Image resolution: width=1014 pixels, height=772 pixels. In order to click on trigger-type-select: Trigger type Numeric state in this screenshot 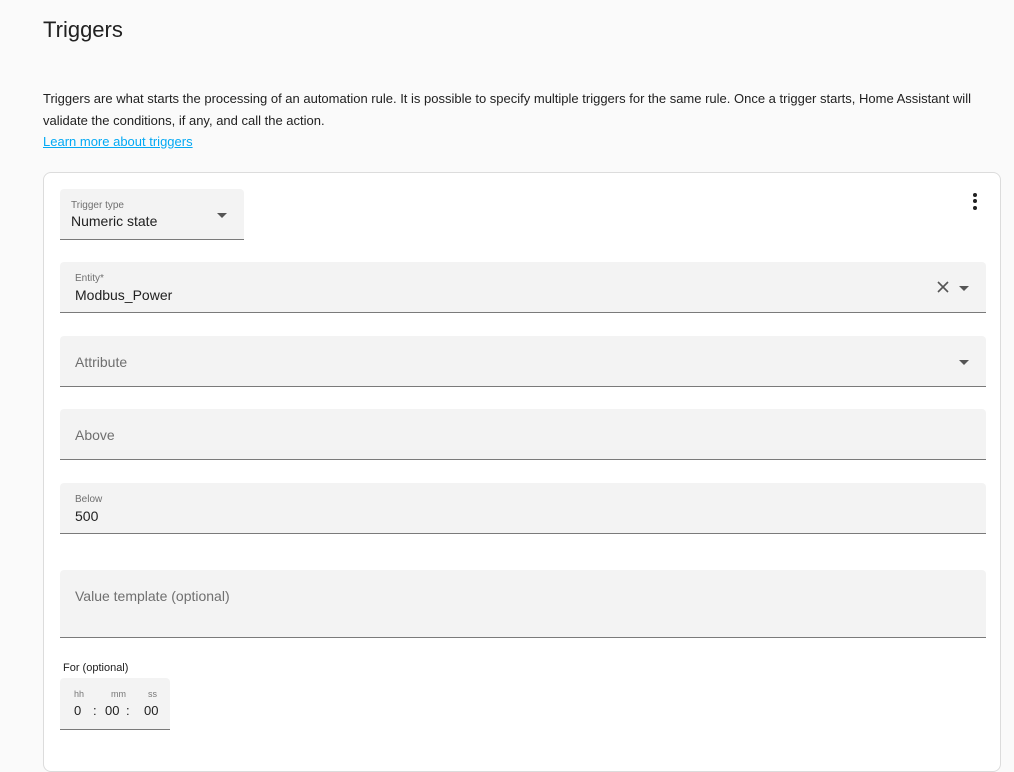, I will do `click(152, 214)`.